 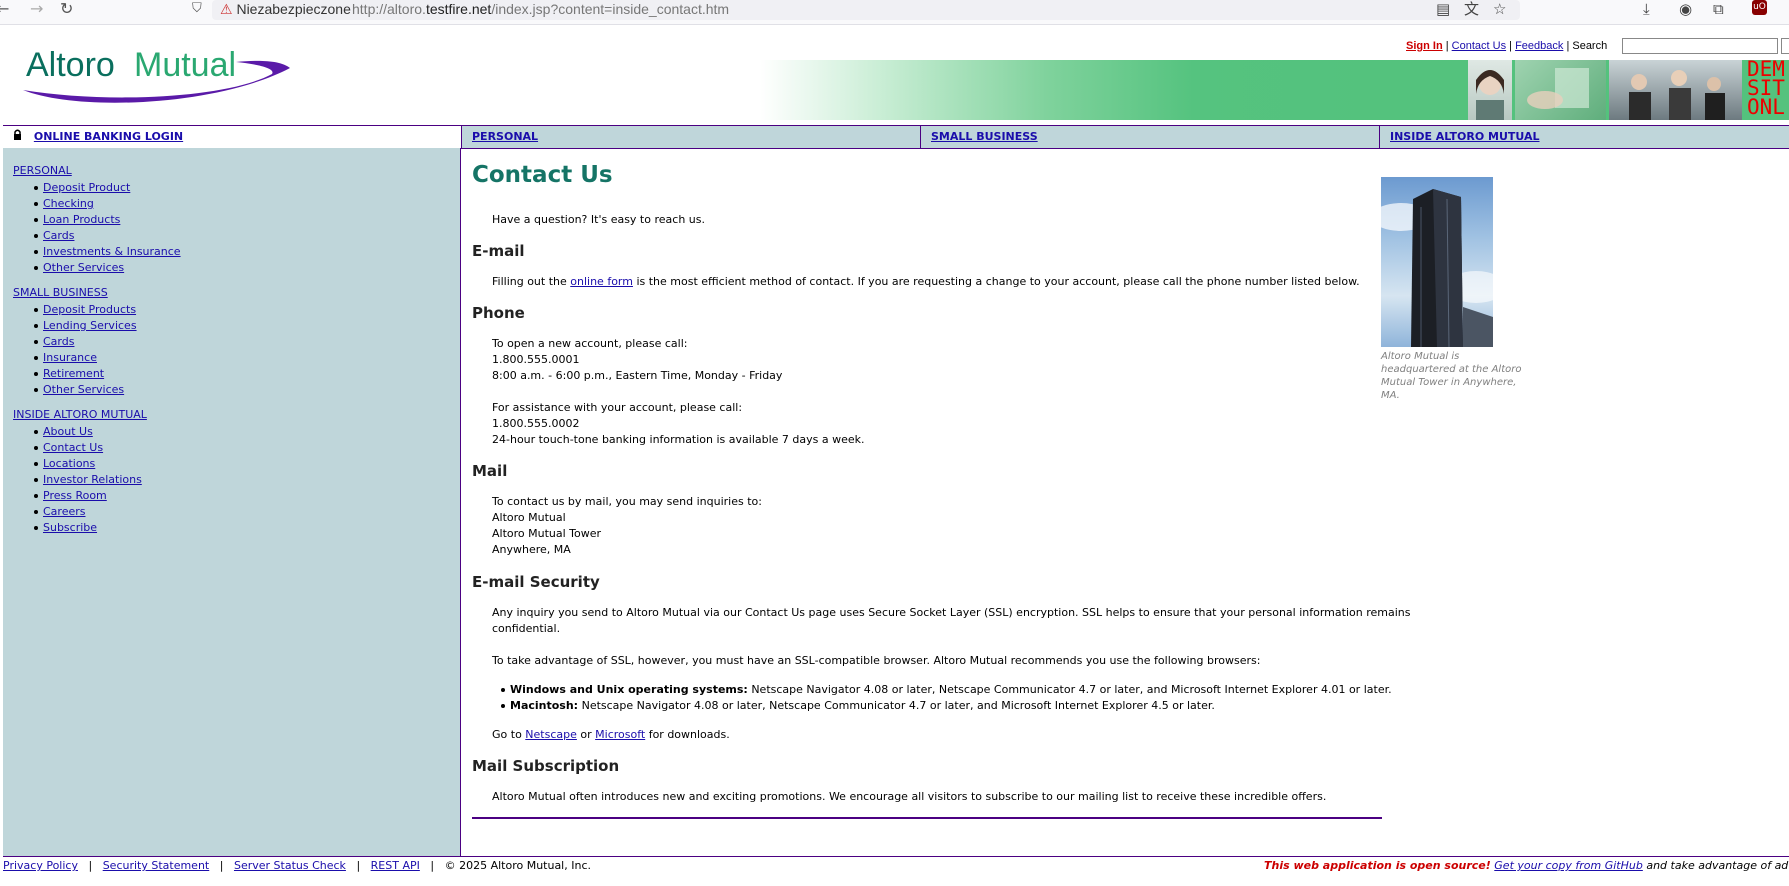 I want to click on nav-inside-altoro: INSIDE ALTORO MUTUAL, so click(x=1584, y=137).